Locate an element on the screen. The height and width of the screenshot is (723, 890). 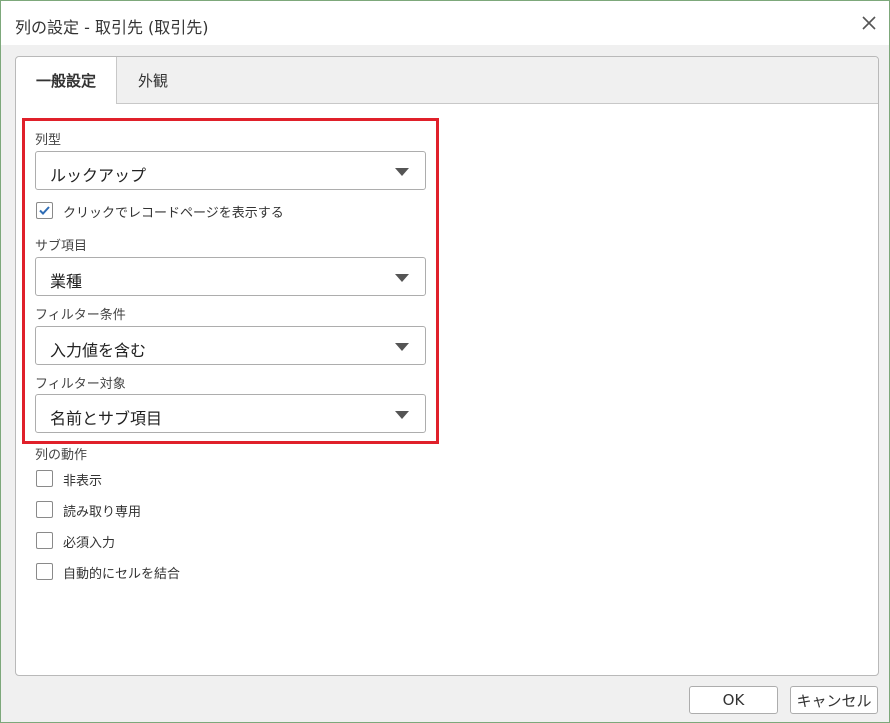
merge-cells-checkbox is located at coordinates (44, 571).